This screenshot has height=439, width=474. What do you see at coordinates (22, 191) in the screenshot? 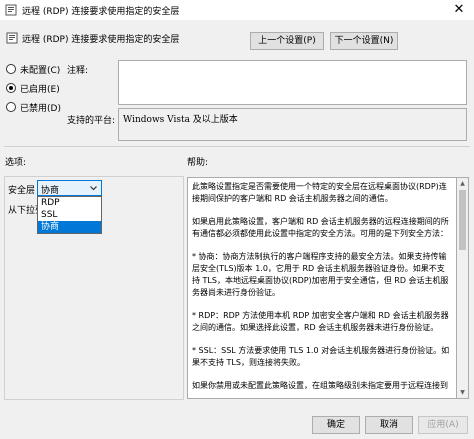
I see `security-layer-label: 安全层` at bounding box center [22, 191].